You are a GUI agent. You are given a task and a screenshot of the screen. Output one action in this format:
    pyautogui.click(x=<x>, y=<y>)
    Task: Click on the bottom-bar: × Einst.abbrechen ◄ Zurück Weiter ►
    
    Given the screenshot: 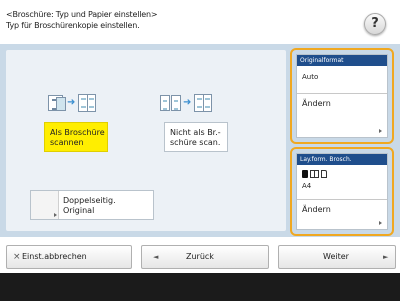 What is the action you would take?
    pyautogui.click(x=200, y=255)
    